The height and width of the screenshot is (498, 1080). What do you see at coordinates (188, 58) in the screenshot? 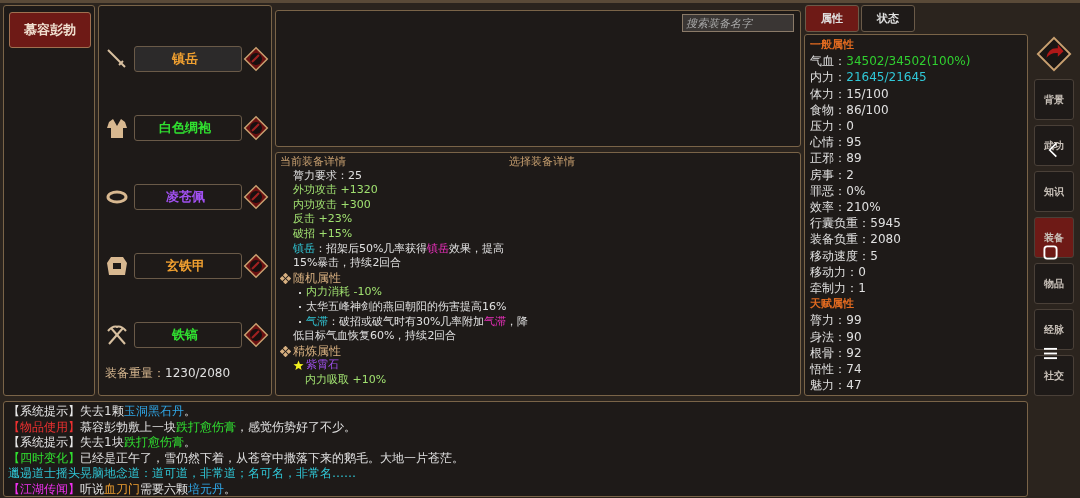
I see `equipment-slot-button: 镇岳` at bounding box center [188, 58].